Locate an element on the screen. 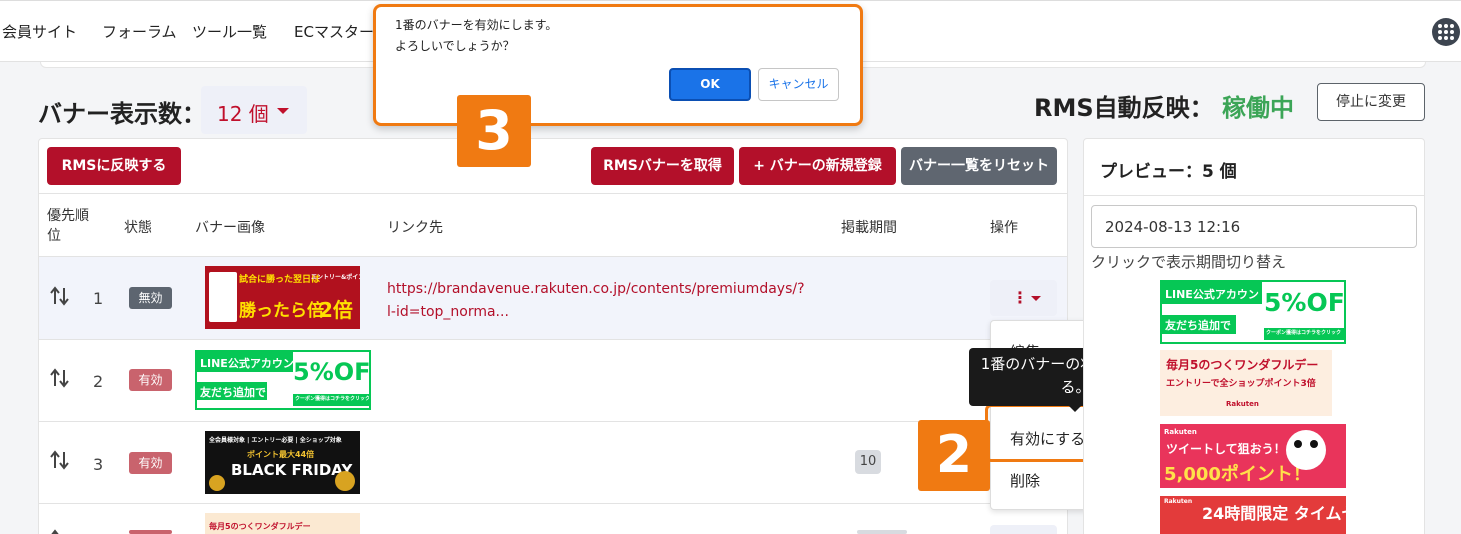  actions-menu-button is located at coordinates (1023, 529).